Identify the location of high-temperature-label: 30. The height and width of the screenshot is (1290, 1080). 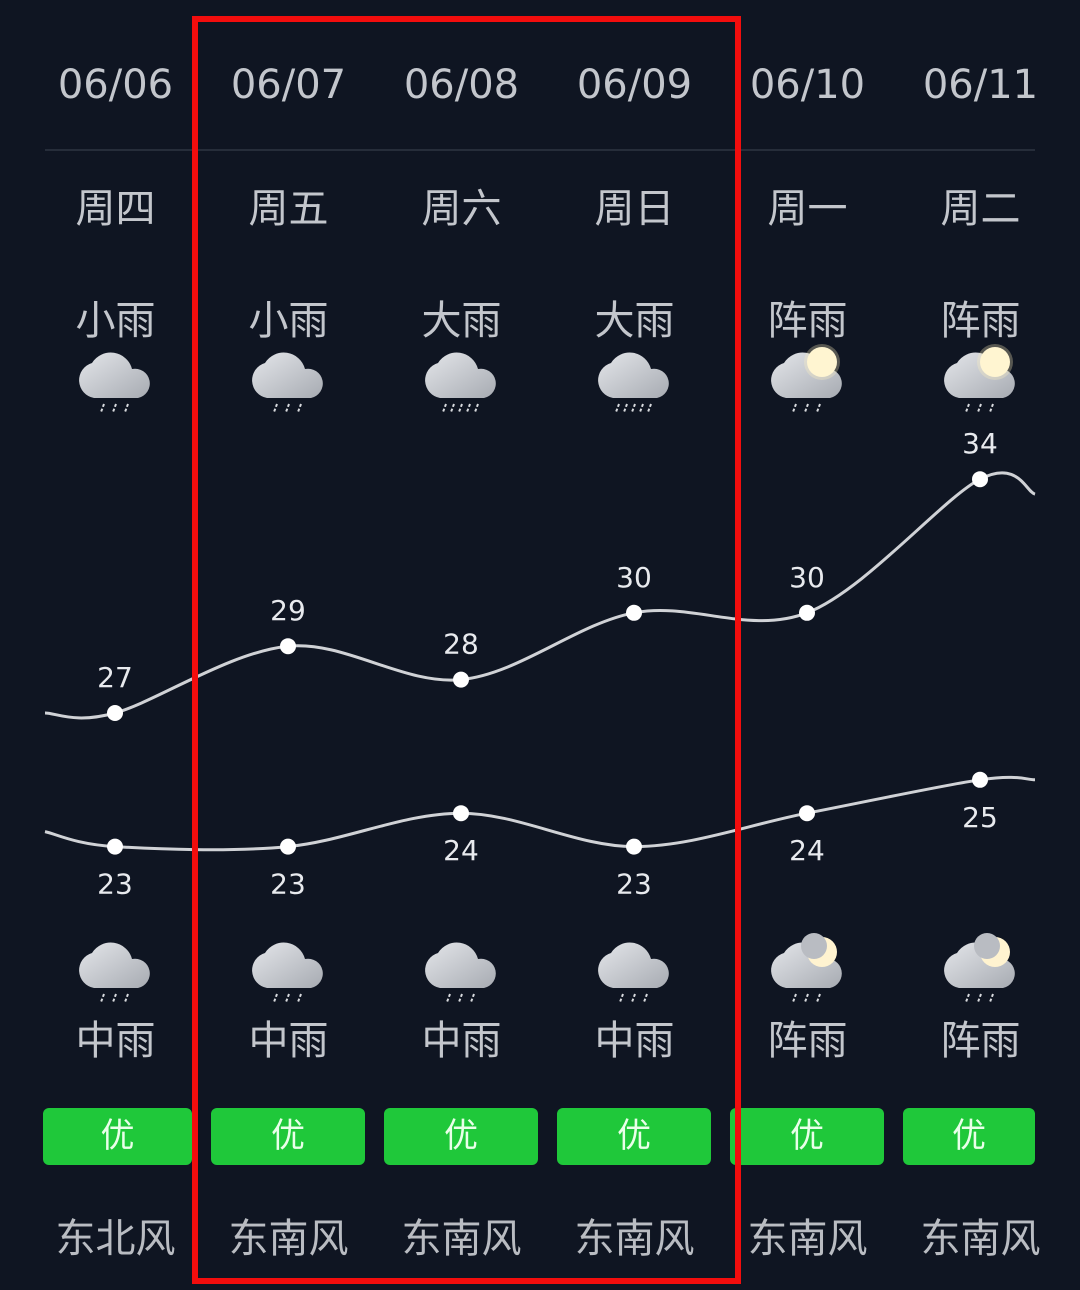
(807, 577).